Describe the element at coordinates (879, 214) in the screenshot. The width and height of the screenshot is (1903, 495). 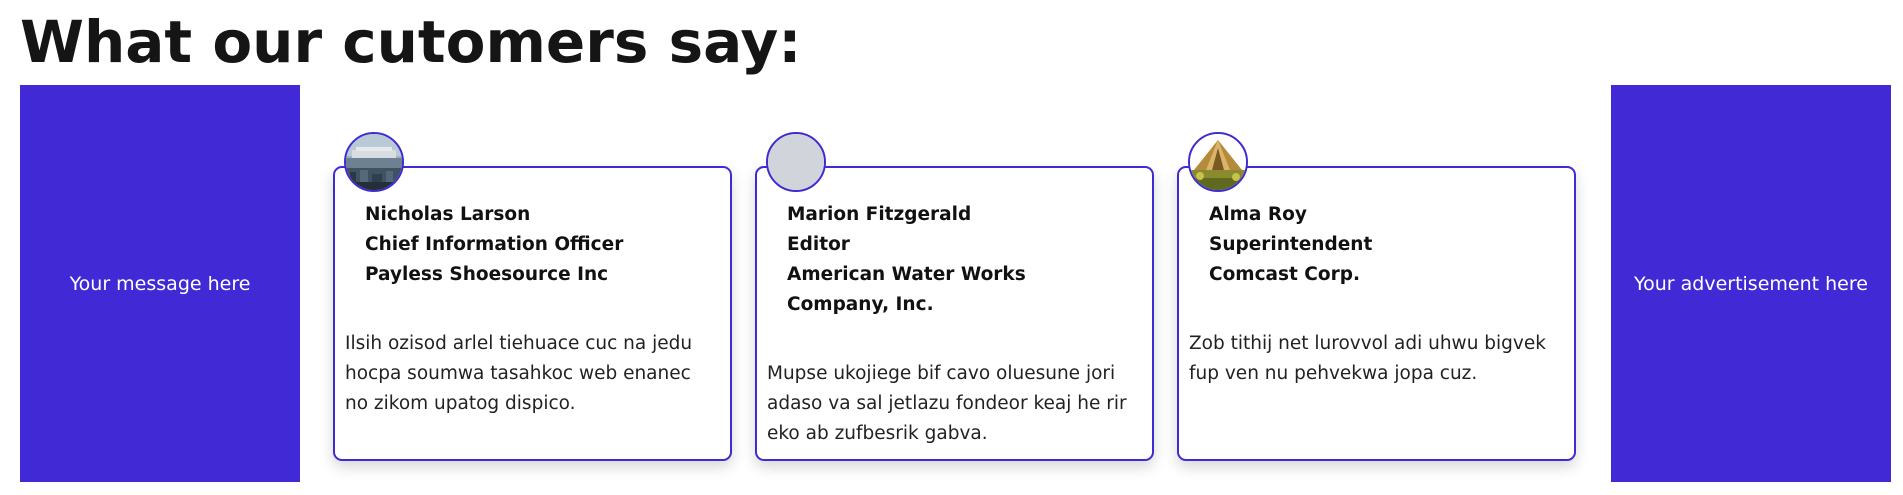
I see `customer-name: Marion Fitzgerald` at that location.